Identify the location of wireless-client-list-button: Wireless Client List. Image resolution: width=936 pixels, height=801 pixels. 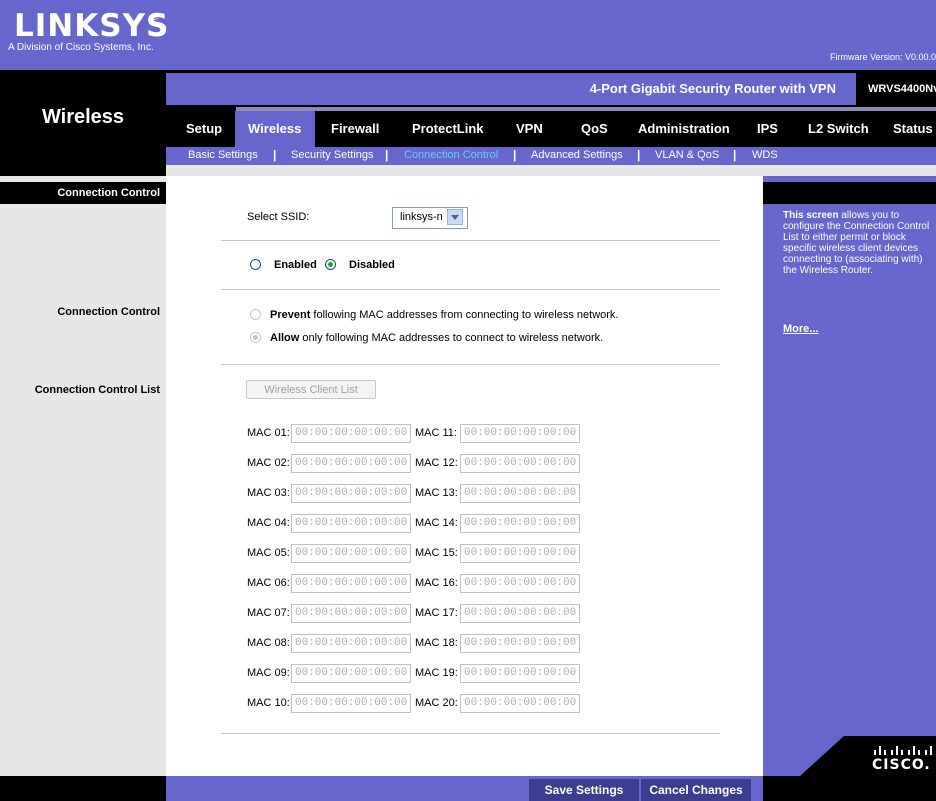
(311, 389).